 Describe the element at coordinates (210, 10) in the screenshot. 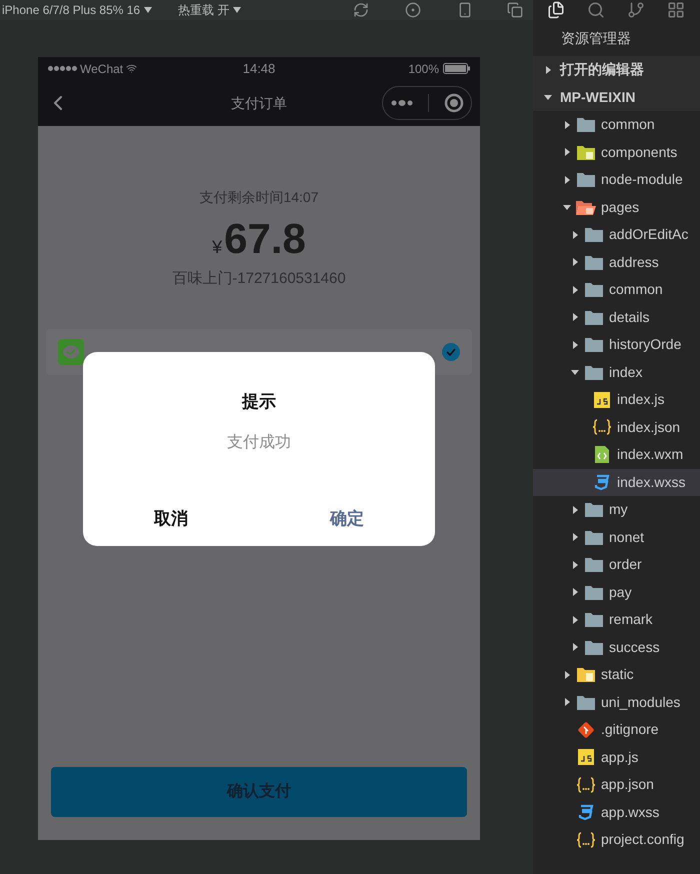

I see `hot-reload-select: 热重载 开` at that location.